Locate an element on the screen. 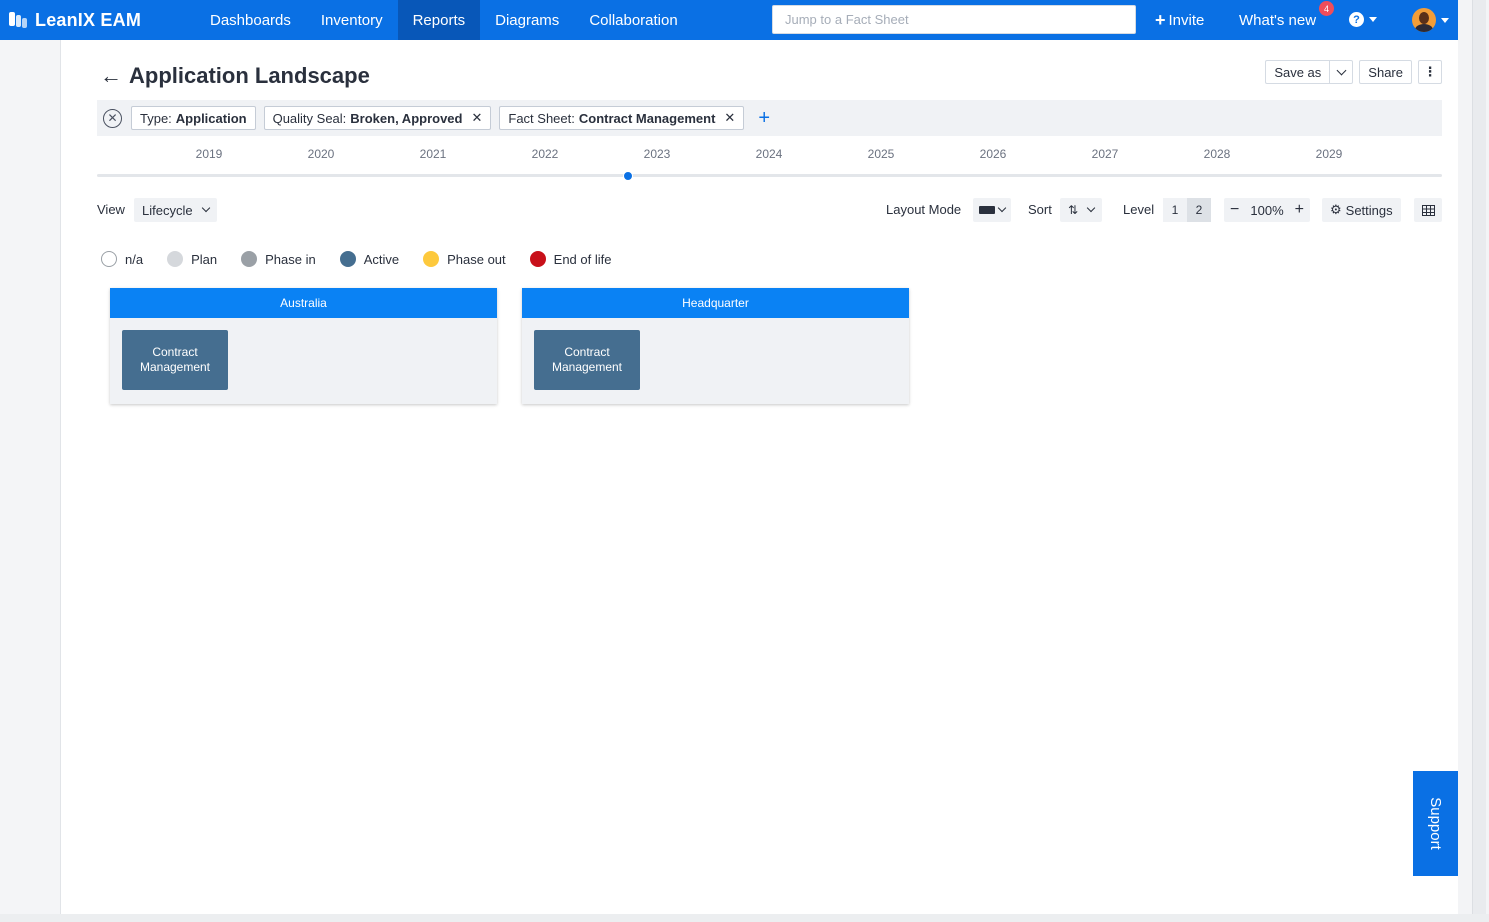 The image size is (1489, 922). timeline-year: 2027 is located at coordinates (1105, 154).